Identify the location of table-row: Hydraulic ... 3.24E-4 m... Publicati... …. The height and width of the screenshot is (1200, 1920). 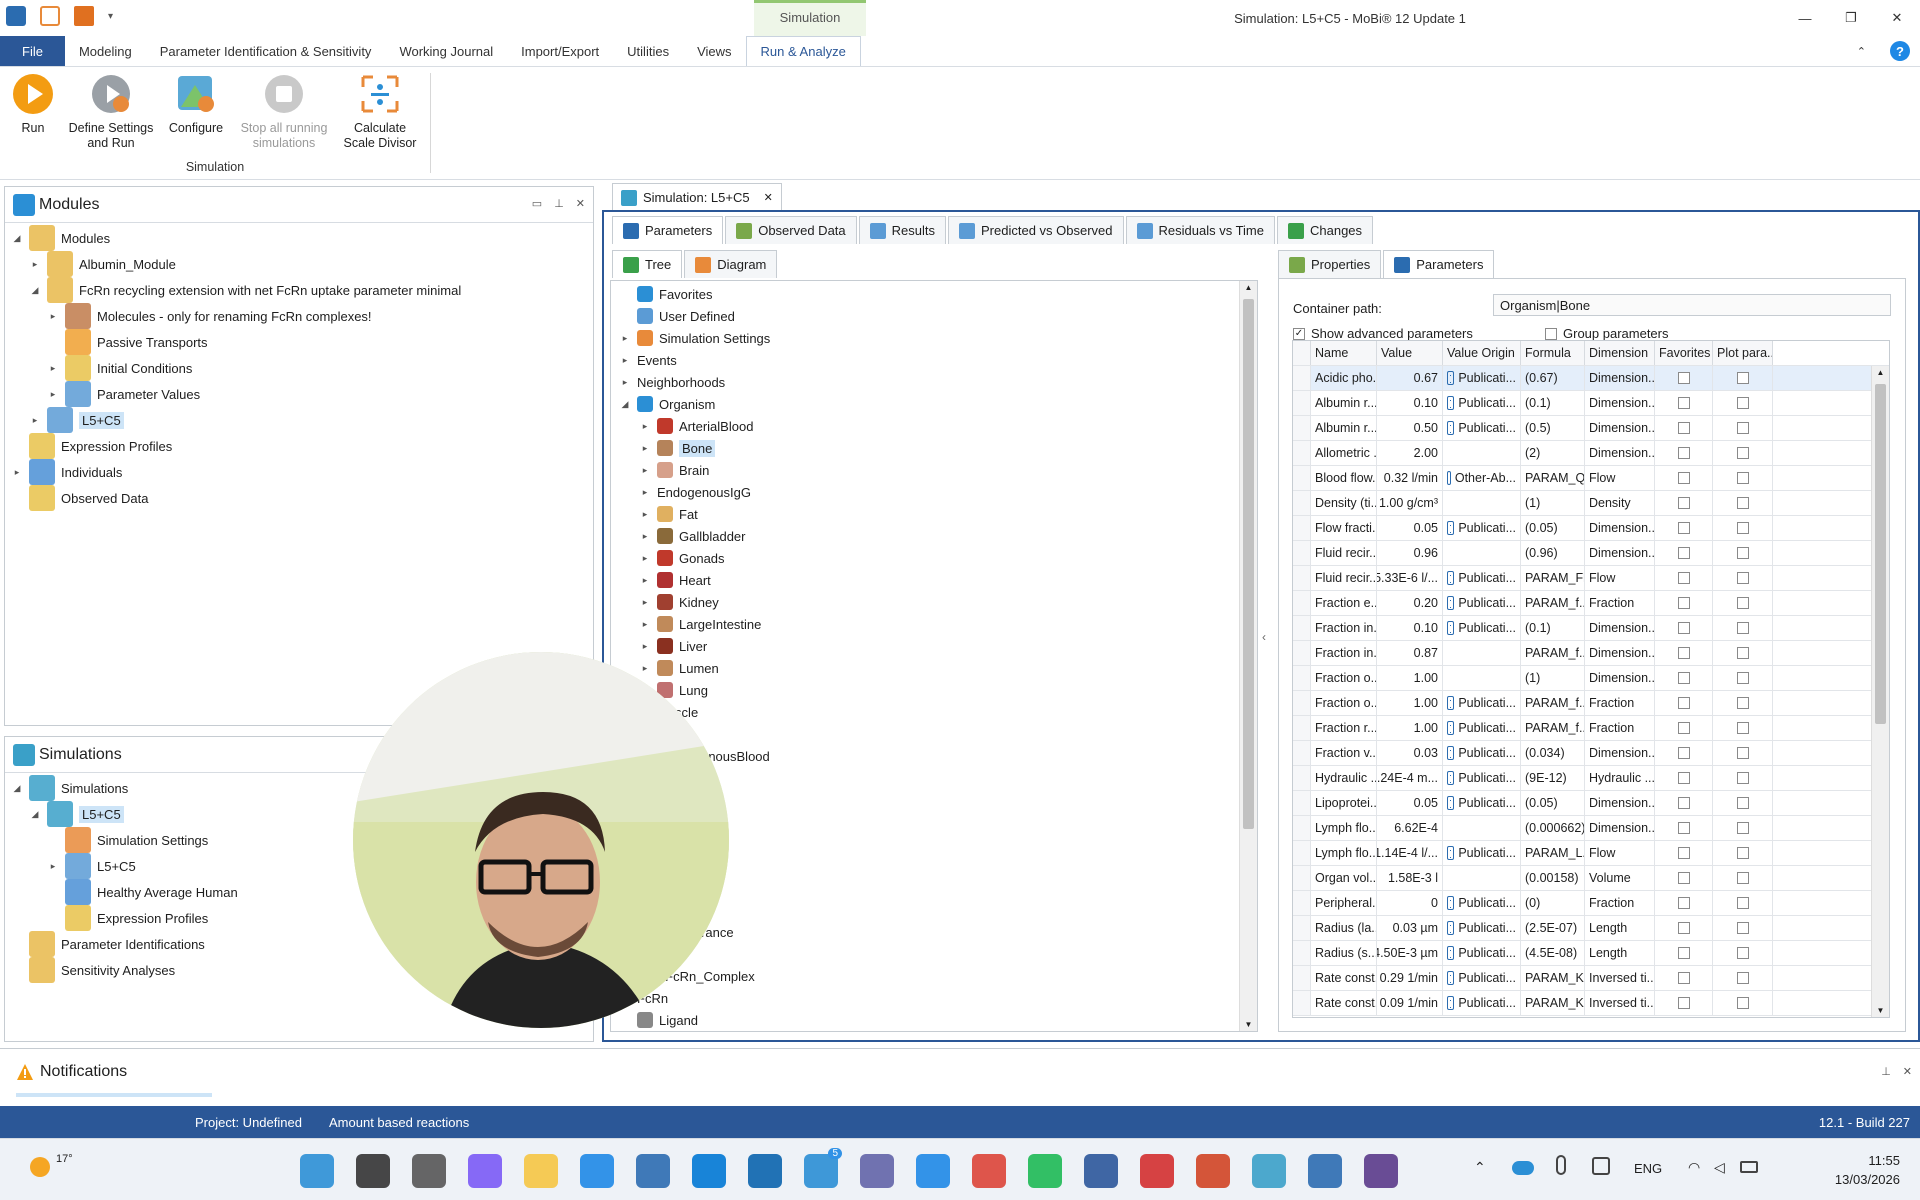
(1591, 778).